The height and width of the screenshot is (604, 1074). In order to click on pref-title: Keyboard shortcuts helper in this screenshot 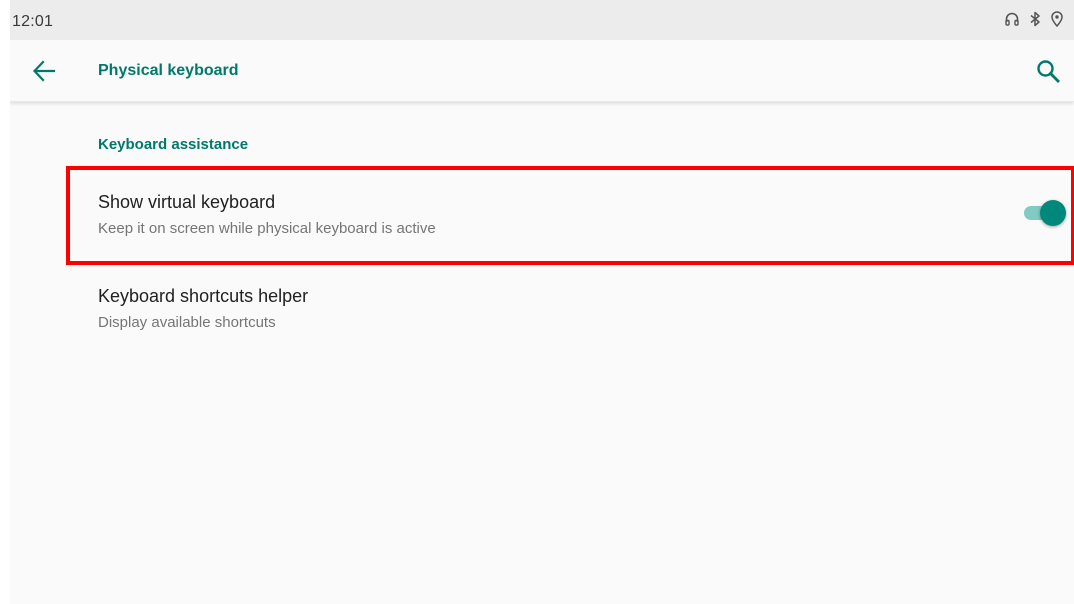, I will do `click(203, 296)`.